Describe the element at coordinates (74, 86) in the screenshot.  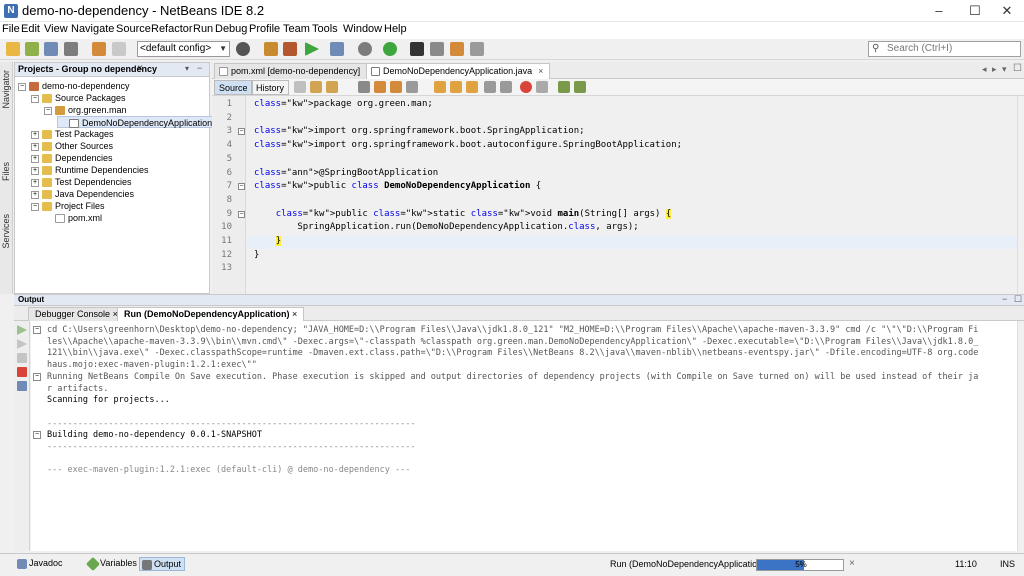
I see `tree-item: − demo-no-dependency` at that location.